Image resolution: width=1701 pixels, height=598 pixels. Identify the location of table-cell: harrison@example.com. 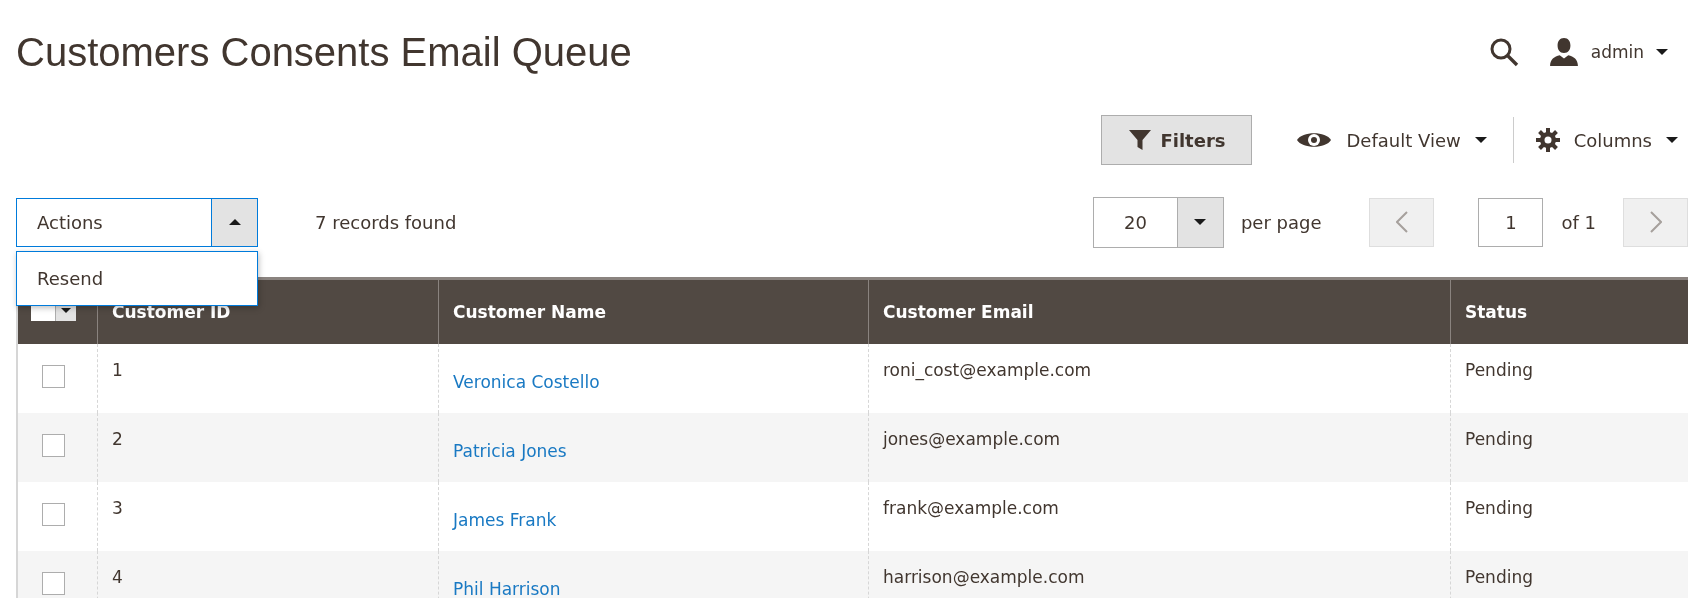
(984, 577).